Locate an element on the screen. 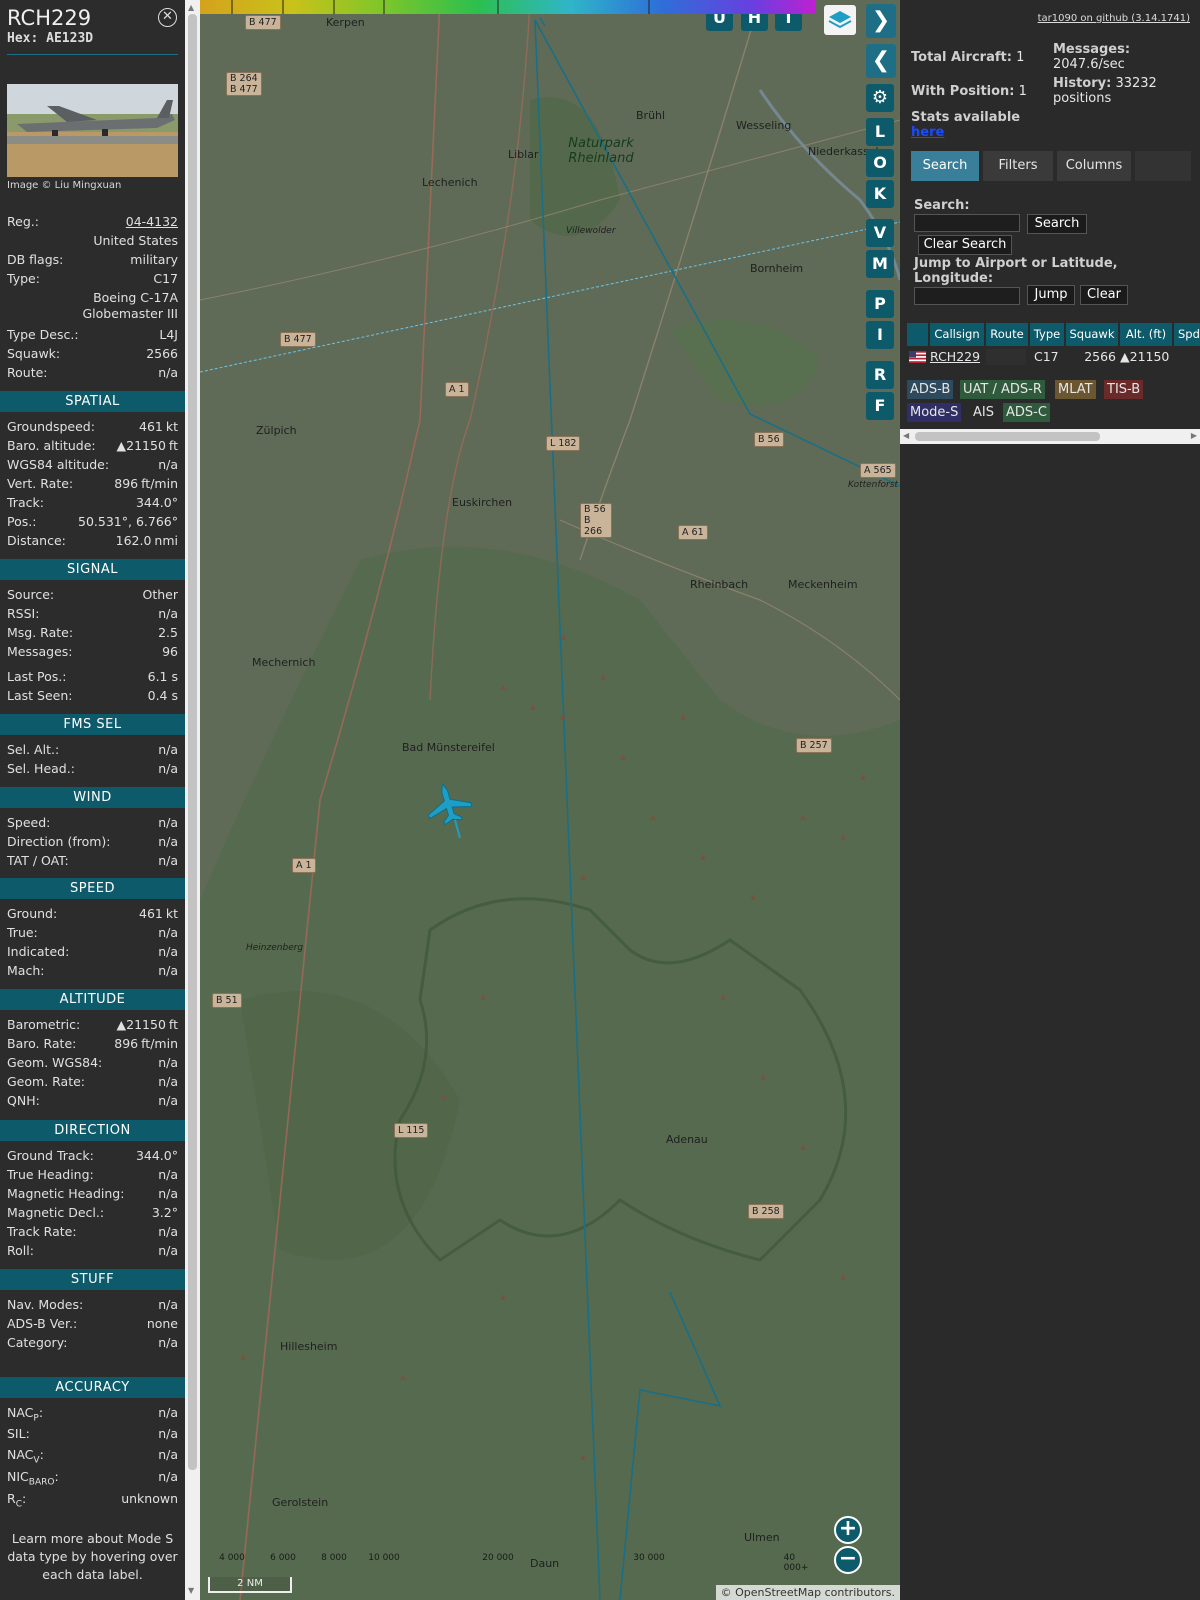 The image size is (1200, 1600). toggle-m-button: M is located at coordinates (880, 264).